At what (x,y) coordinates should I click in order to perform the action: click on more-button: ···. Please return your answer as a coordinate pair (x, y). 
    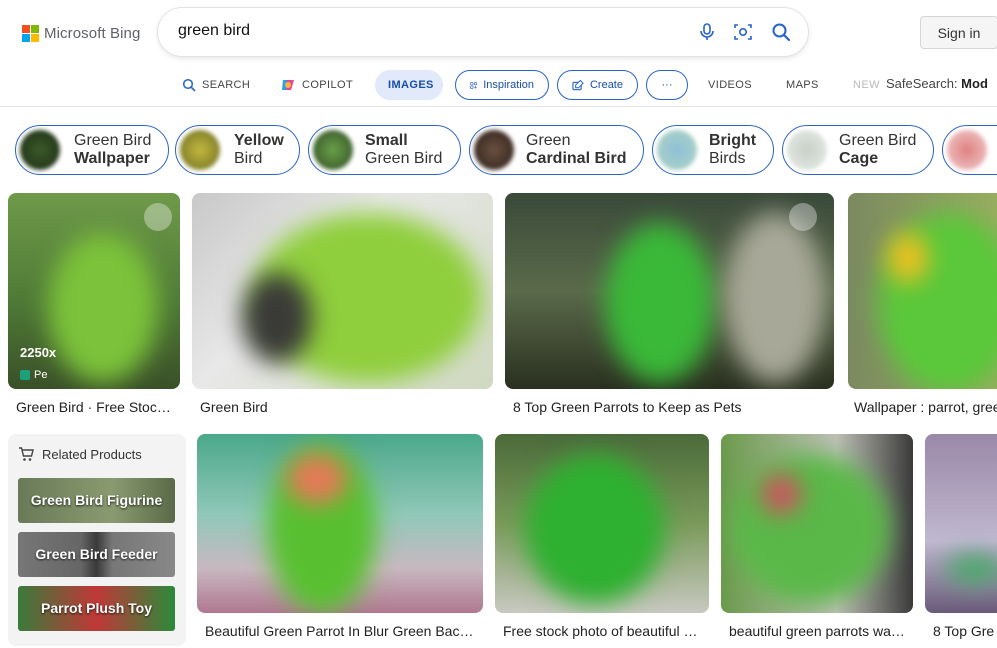
    Looking at the image, I should click on (667, 85).